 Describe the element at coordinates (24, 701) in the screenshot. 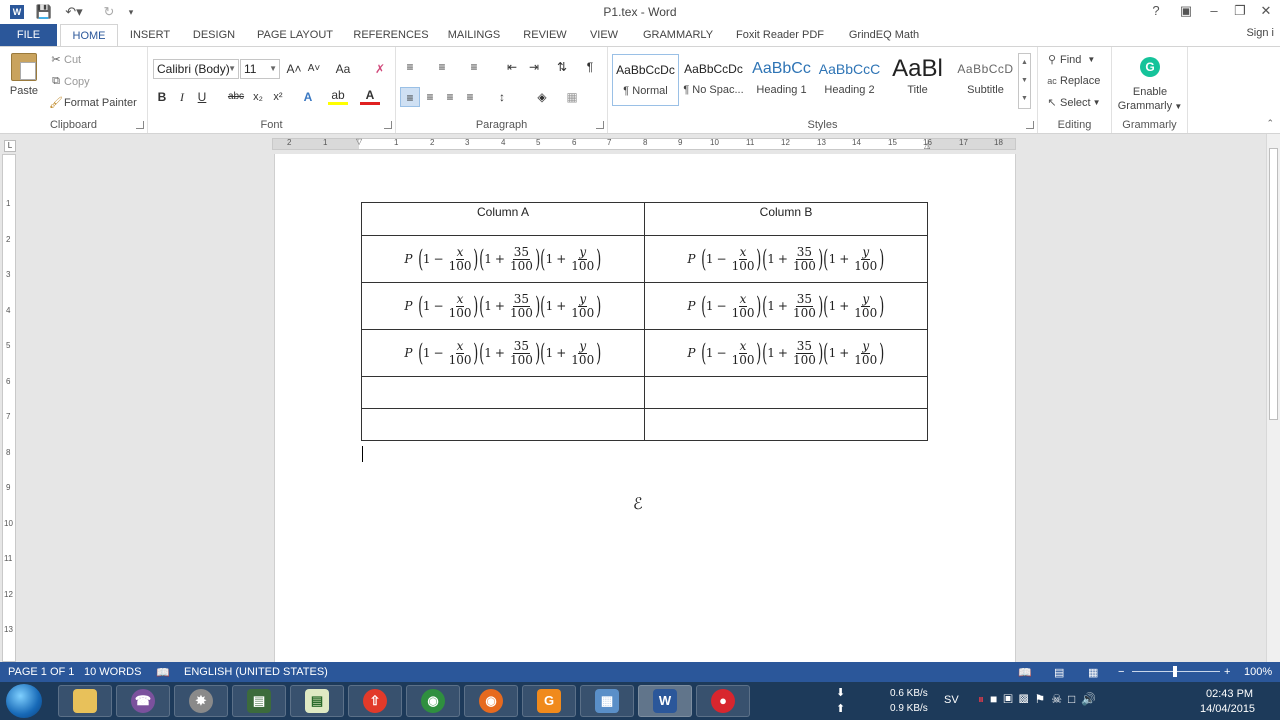

I see `windows-start-icon` at that location.